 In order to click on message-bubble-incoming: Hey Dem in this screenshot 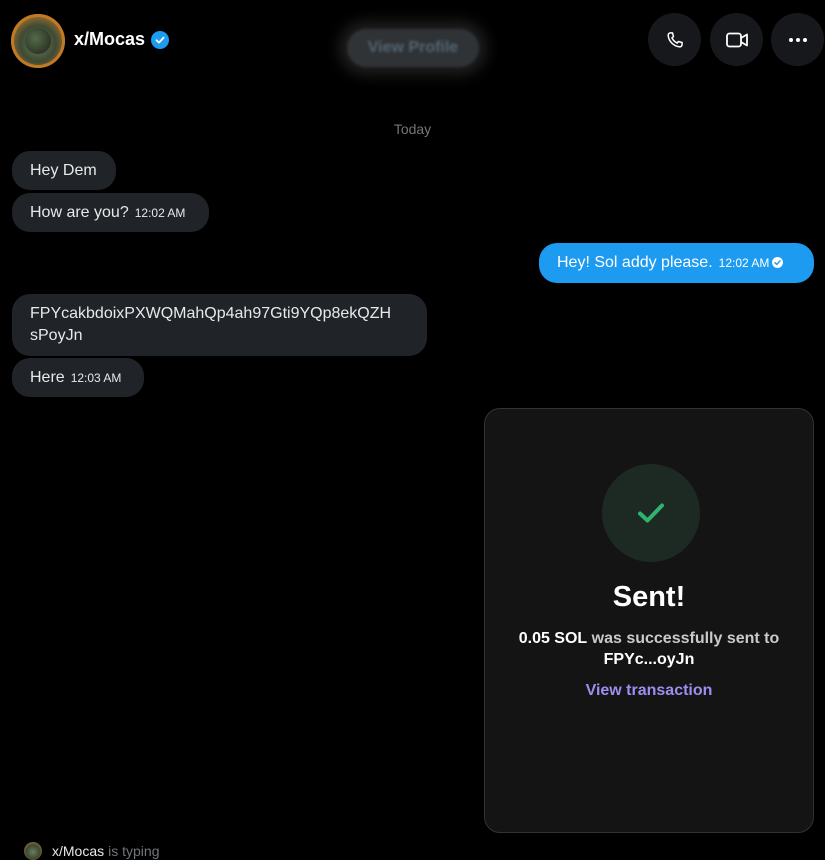, I will do `click(64, 170)`.